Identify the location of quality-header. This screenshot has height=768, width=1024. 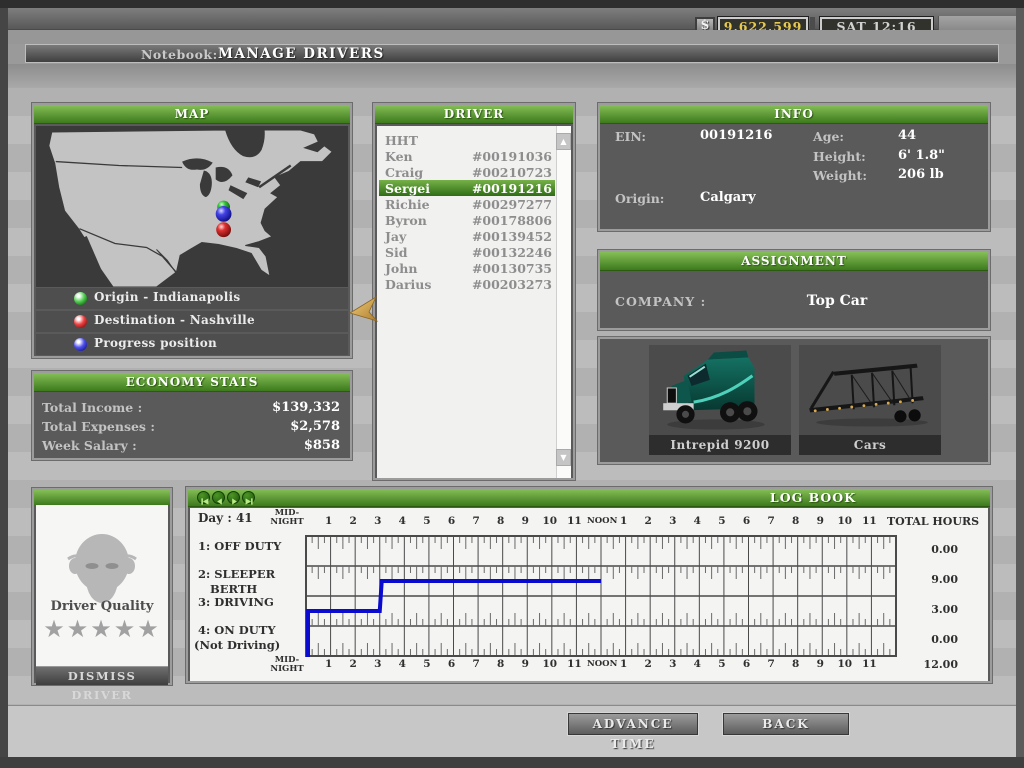
(102, 497).